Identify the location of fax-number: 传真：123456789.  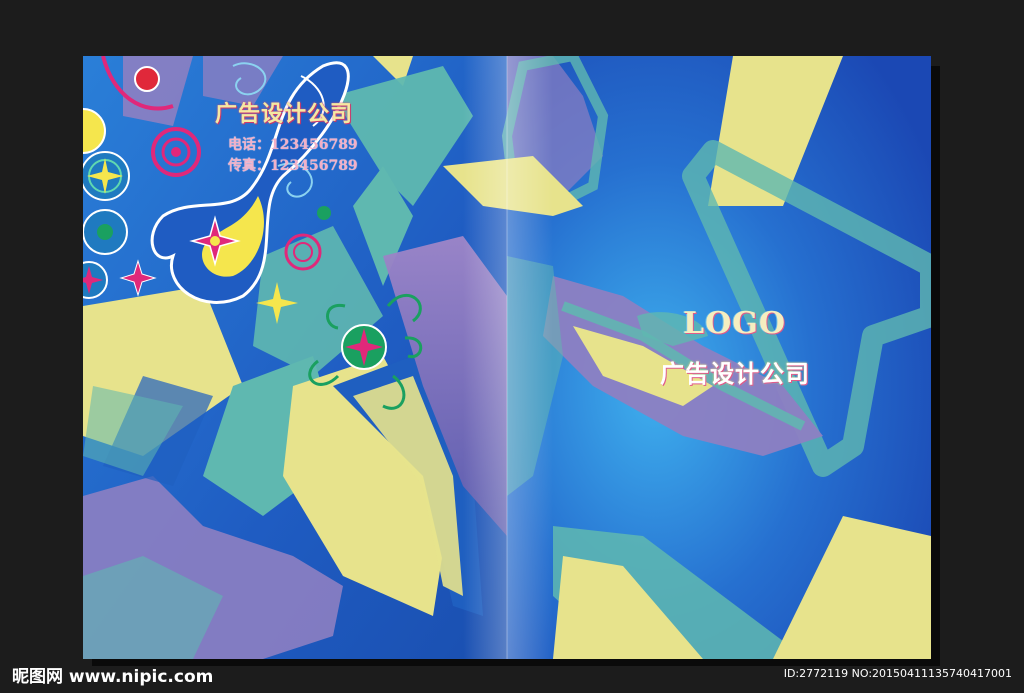
(293, 166).